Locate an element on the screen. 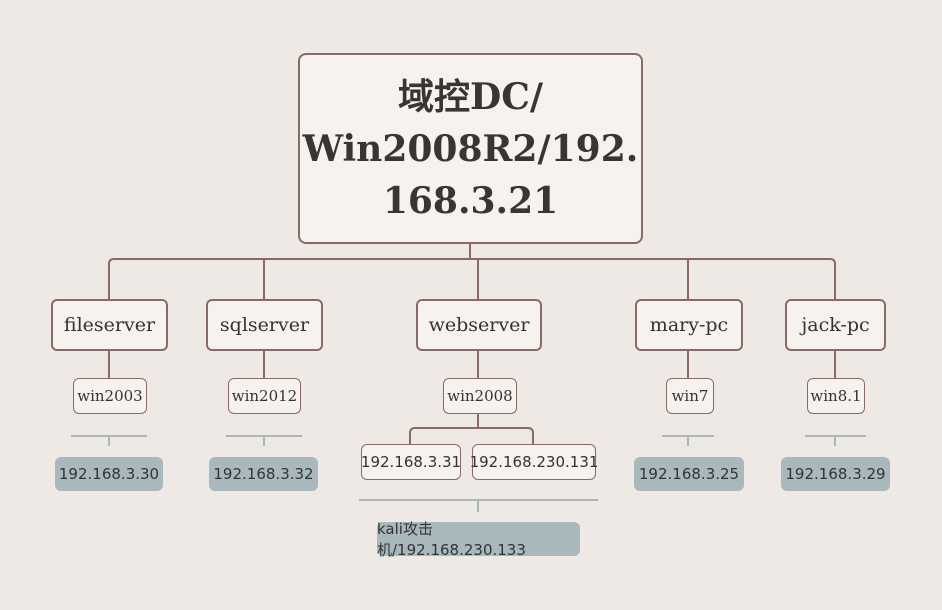 This screenshot has width=942, height=610. ip-leaf-fileserver: 192.168.3.30 is located at coordinates (109, 474).